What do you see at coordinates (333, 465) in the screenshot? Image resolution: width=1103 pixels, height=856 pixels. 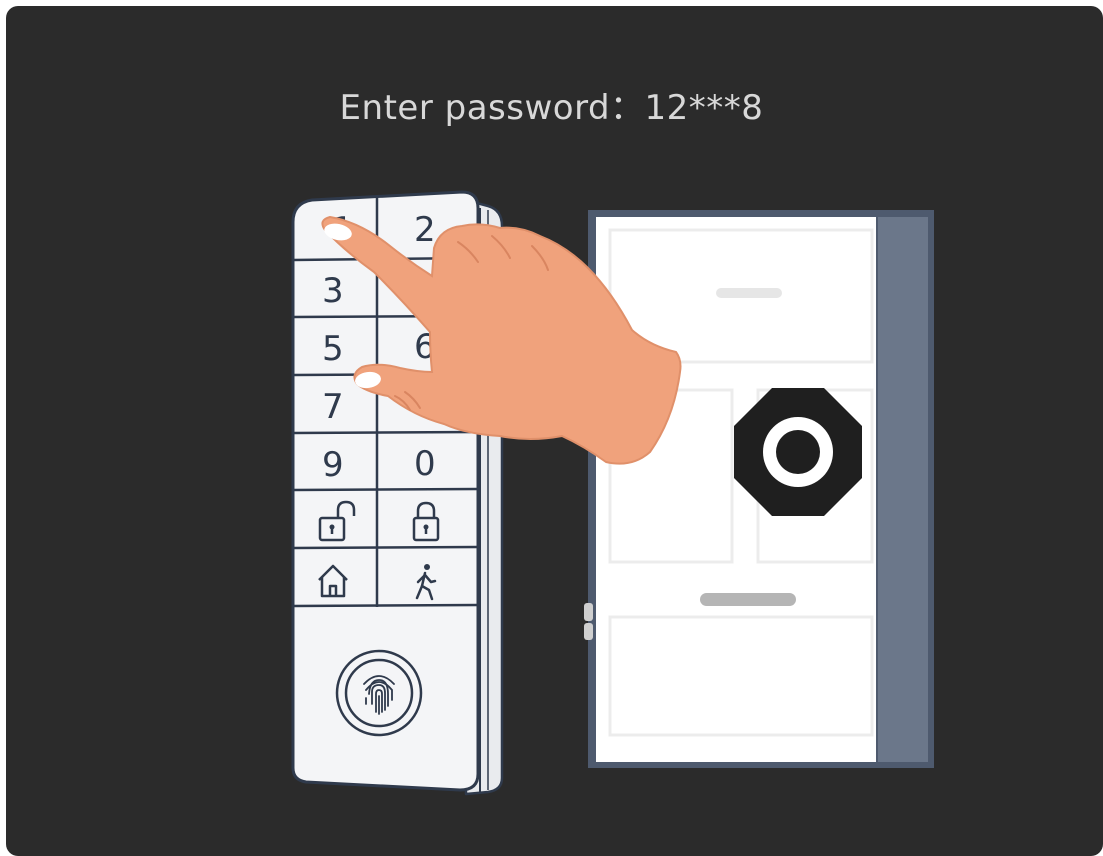 I see `key-9: 9` at bounding box center [333, 465].